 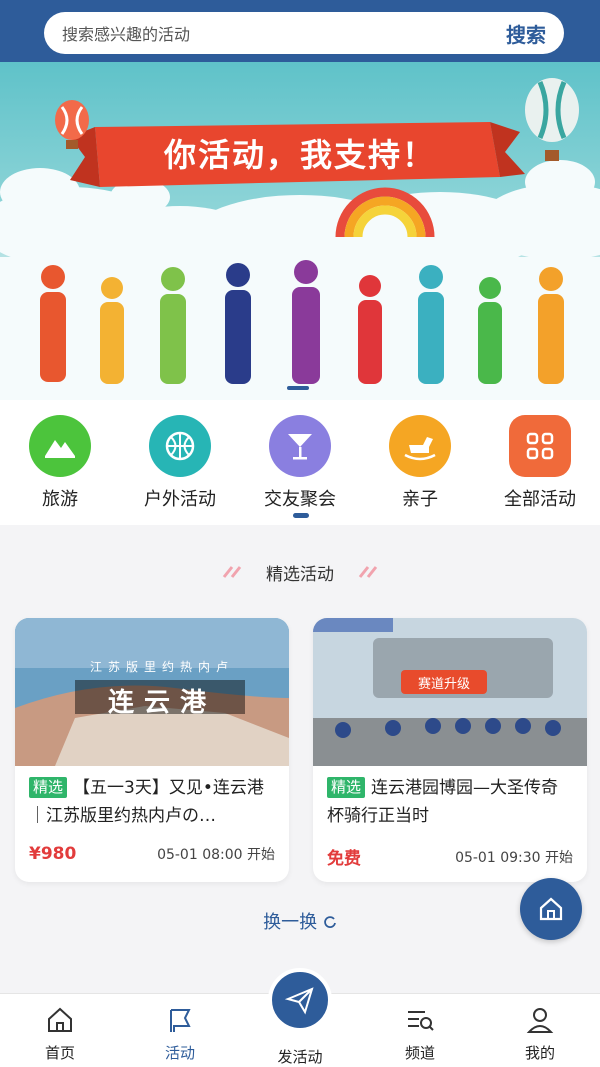 I want to click on balloon-right, so click(x=552, y=119).